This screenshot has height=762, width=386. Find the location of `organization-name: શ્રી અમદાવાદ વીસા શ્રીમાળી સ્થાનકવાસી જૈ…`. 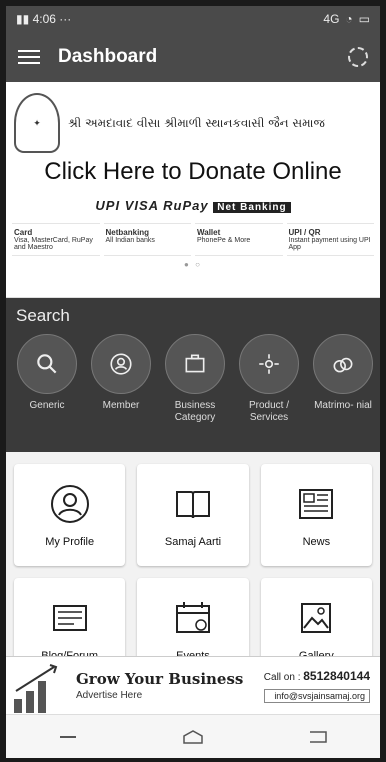

organization-name: શ્રી અમદાવાદ વીસા શ્રીમાળી સ્થાનકવાસી જૈ… is located at coordinates (196, 122).